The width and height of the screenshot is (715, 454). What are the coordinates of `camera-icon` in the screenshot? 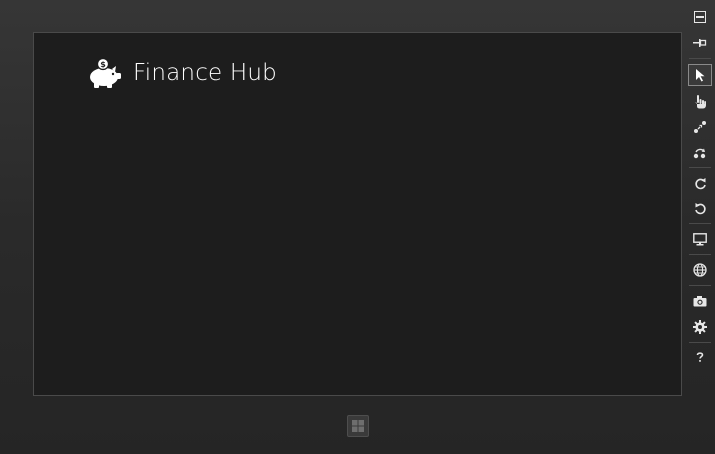 It's located at (700, 301).